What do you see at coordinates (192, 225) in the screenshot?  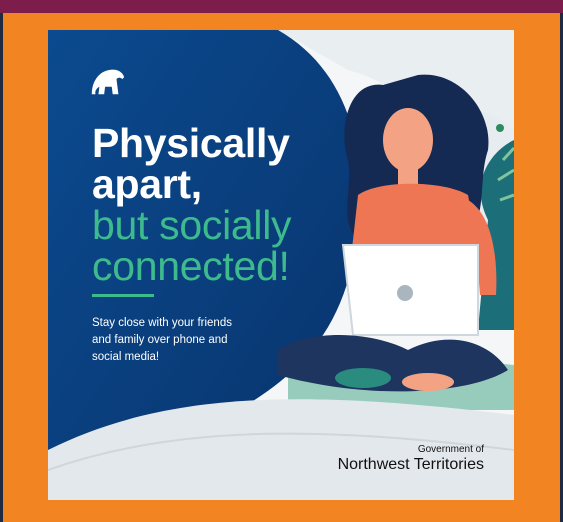 I see `headline-line-3: but socially` at bounding box center [192, 225].